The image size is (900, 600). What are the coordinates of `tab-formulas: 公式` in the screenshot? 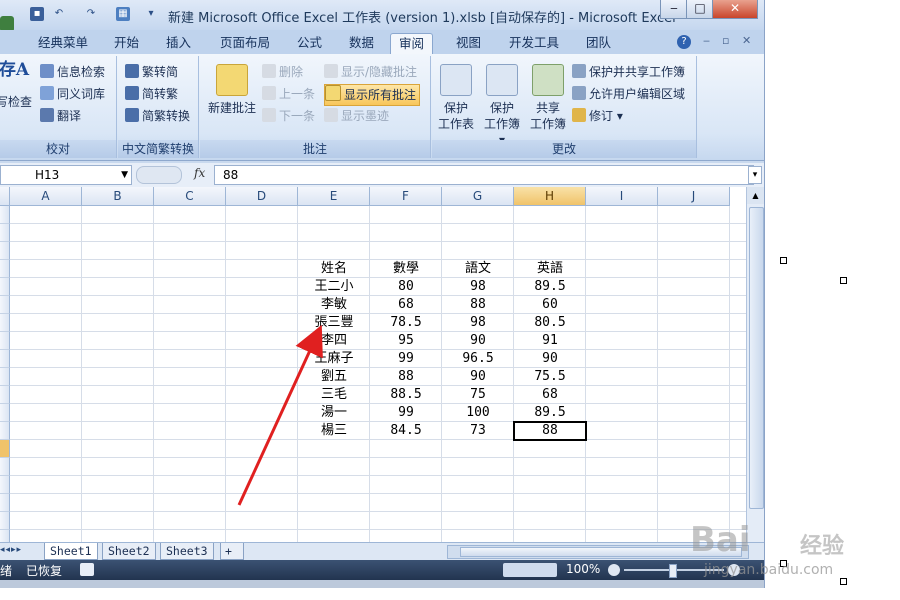 It's located at (309, 43).